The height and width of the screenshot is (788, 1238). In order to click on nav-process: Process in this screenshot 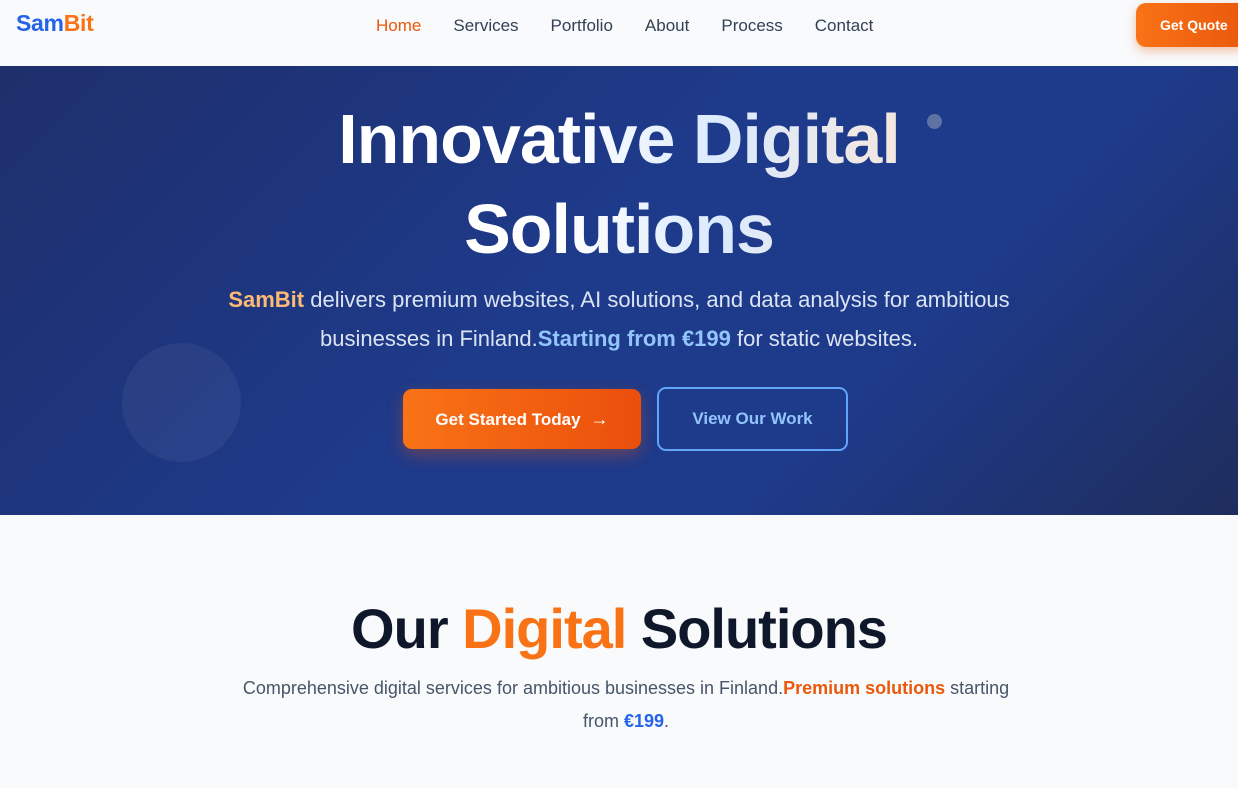, I will do `click(751, 26)`.